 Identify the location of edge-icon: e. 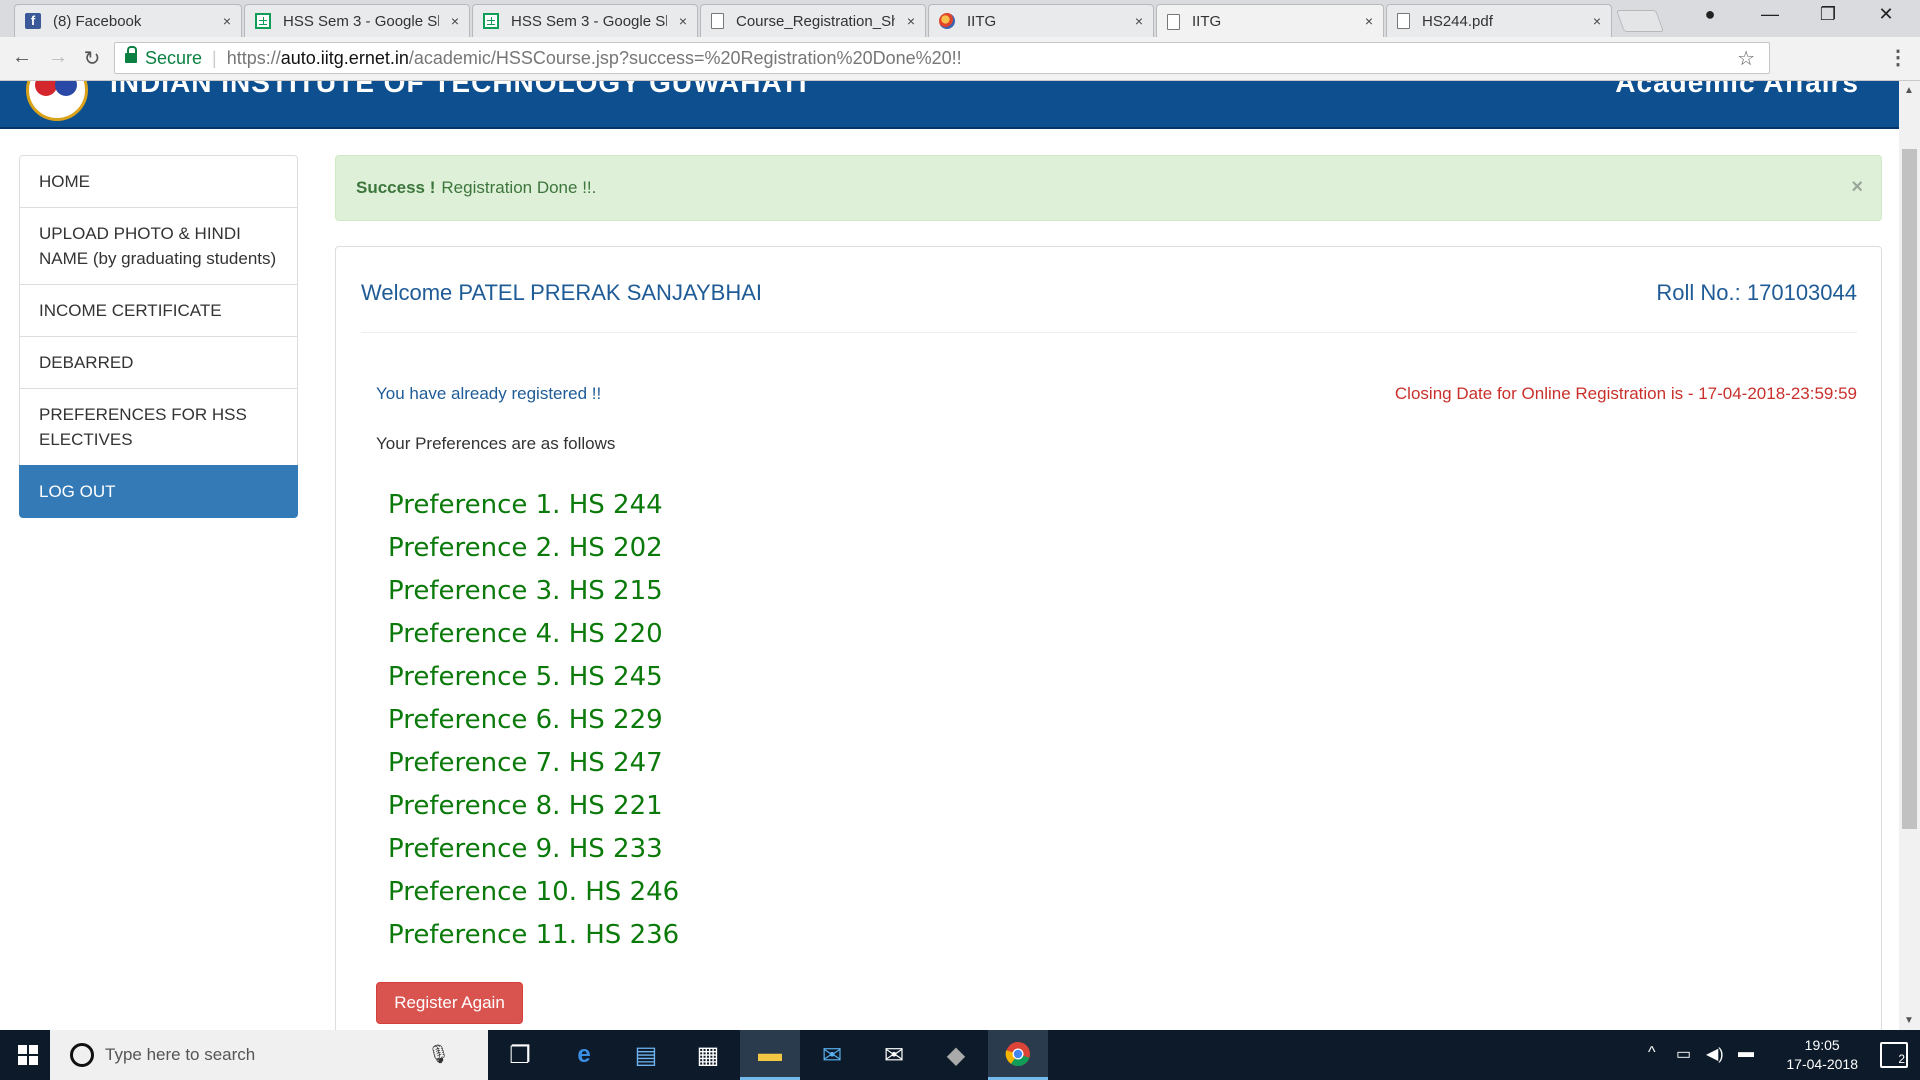
(584, 1055).